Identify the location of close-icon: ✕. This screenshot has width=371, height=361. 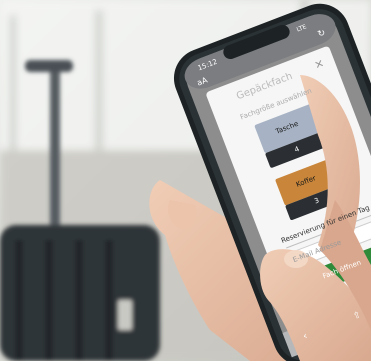
(319, 64).